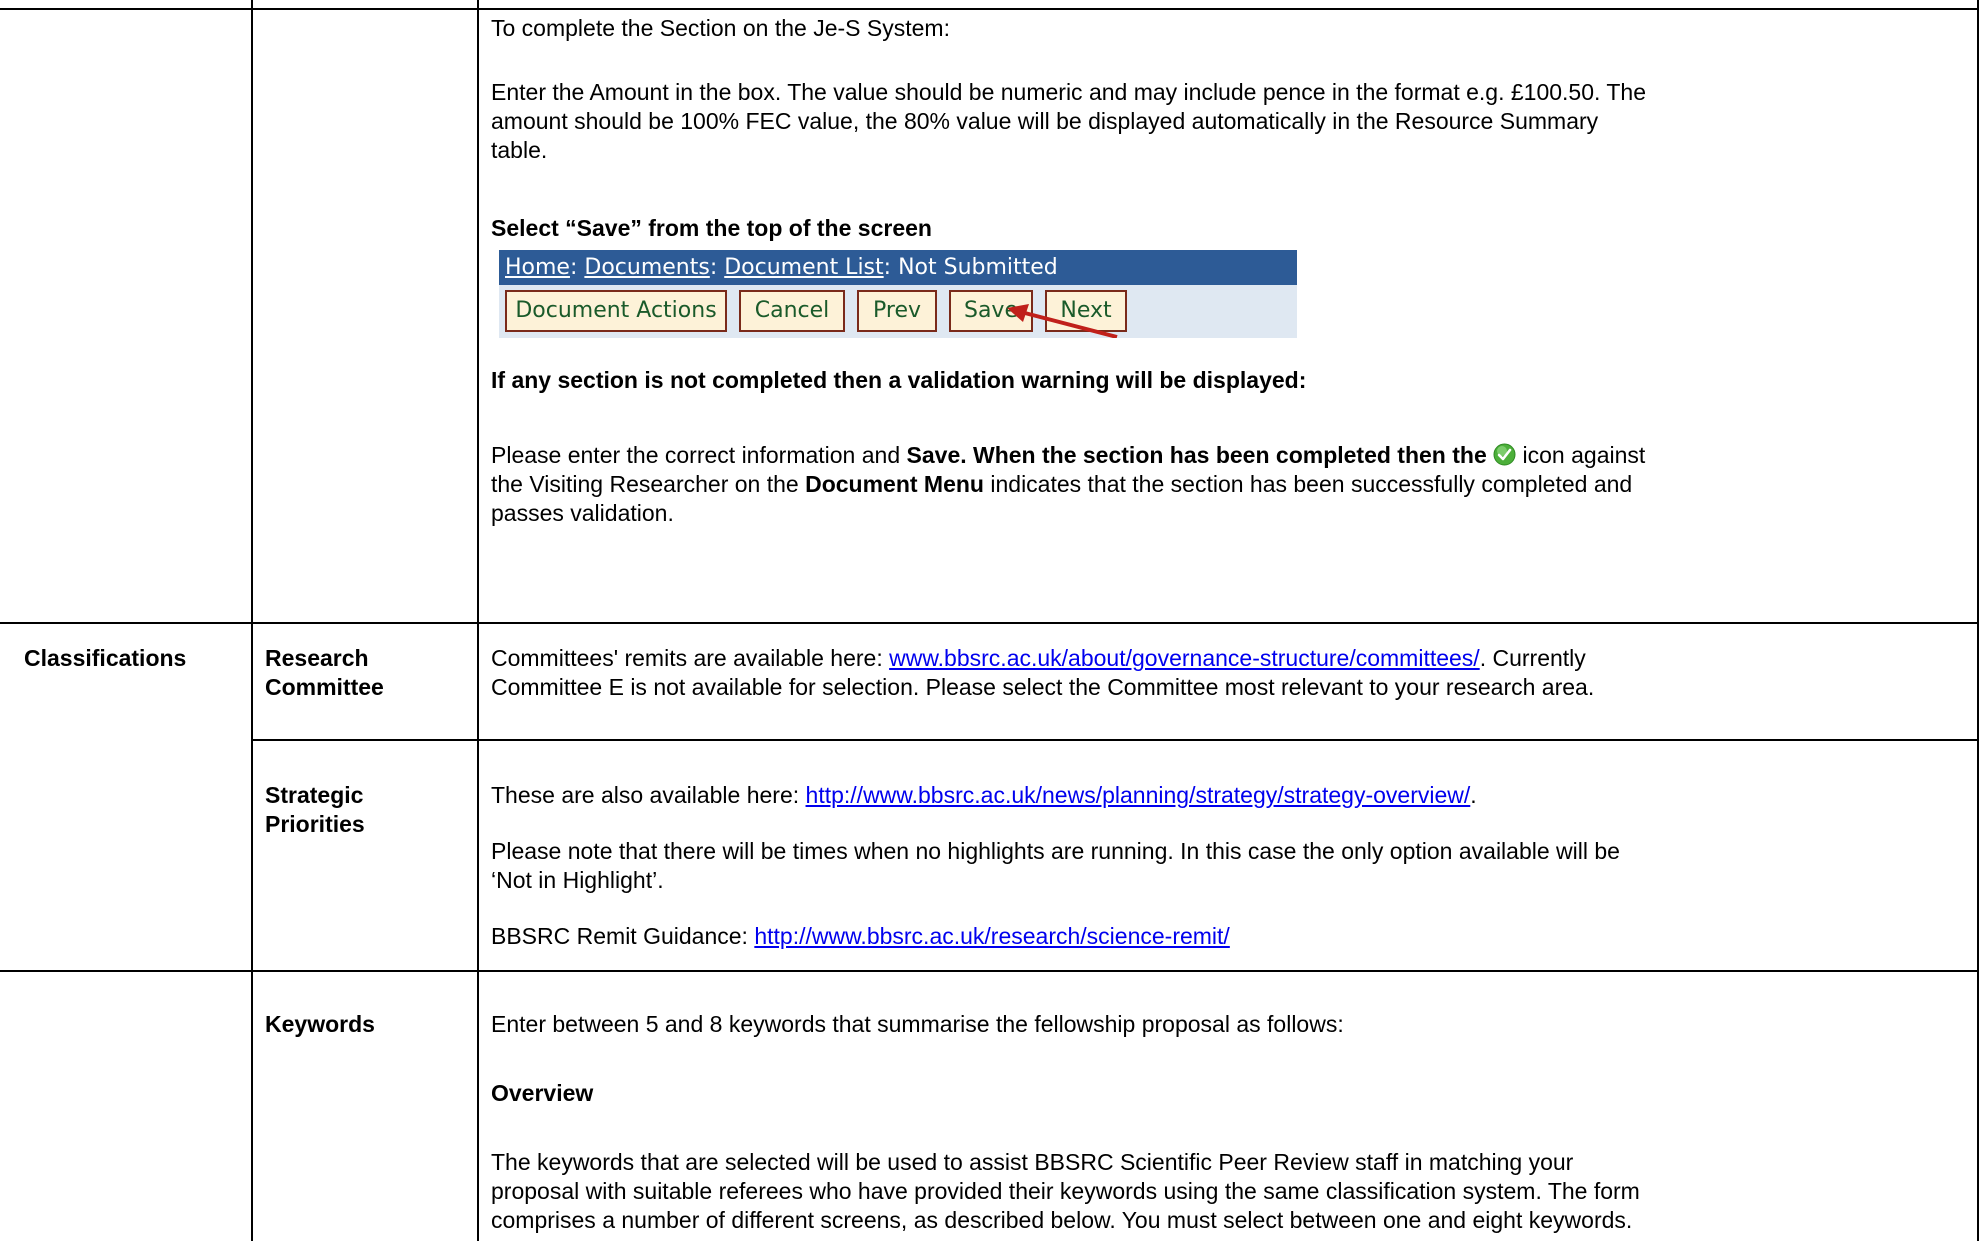 The image size is (1979, 1241). What do you see at coordinates (324, 687) in the screenshot?
I see `research-committee-label-2: Committee` at bounding box center [324, 687].